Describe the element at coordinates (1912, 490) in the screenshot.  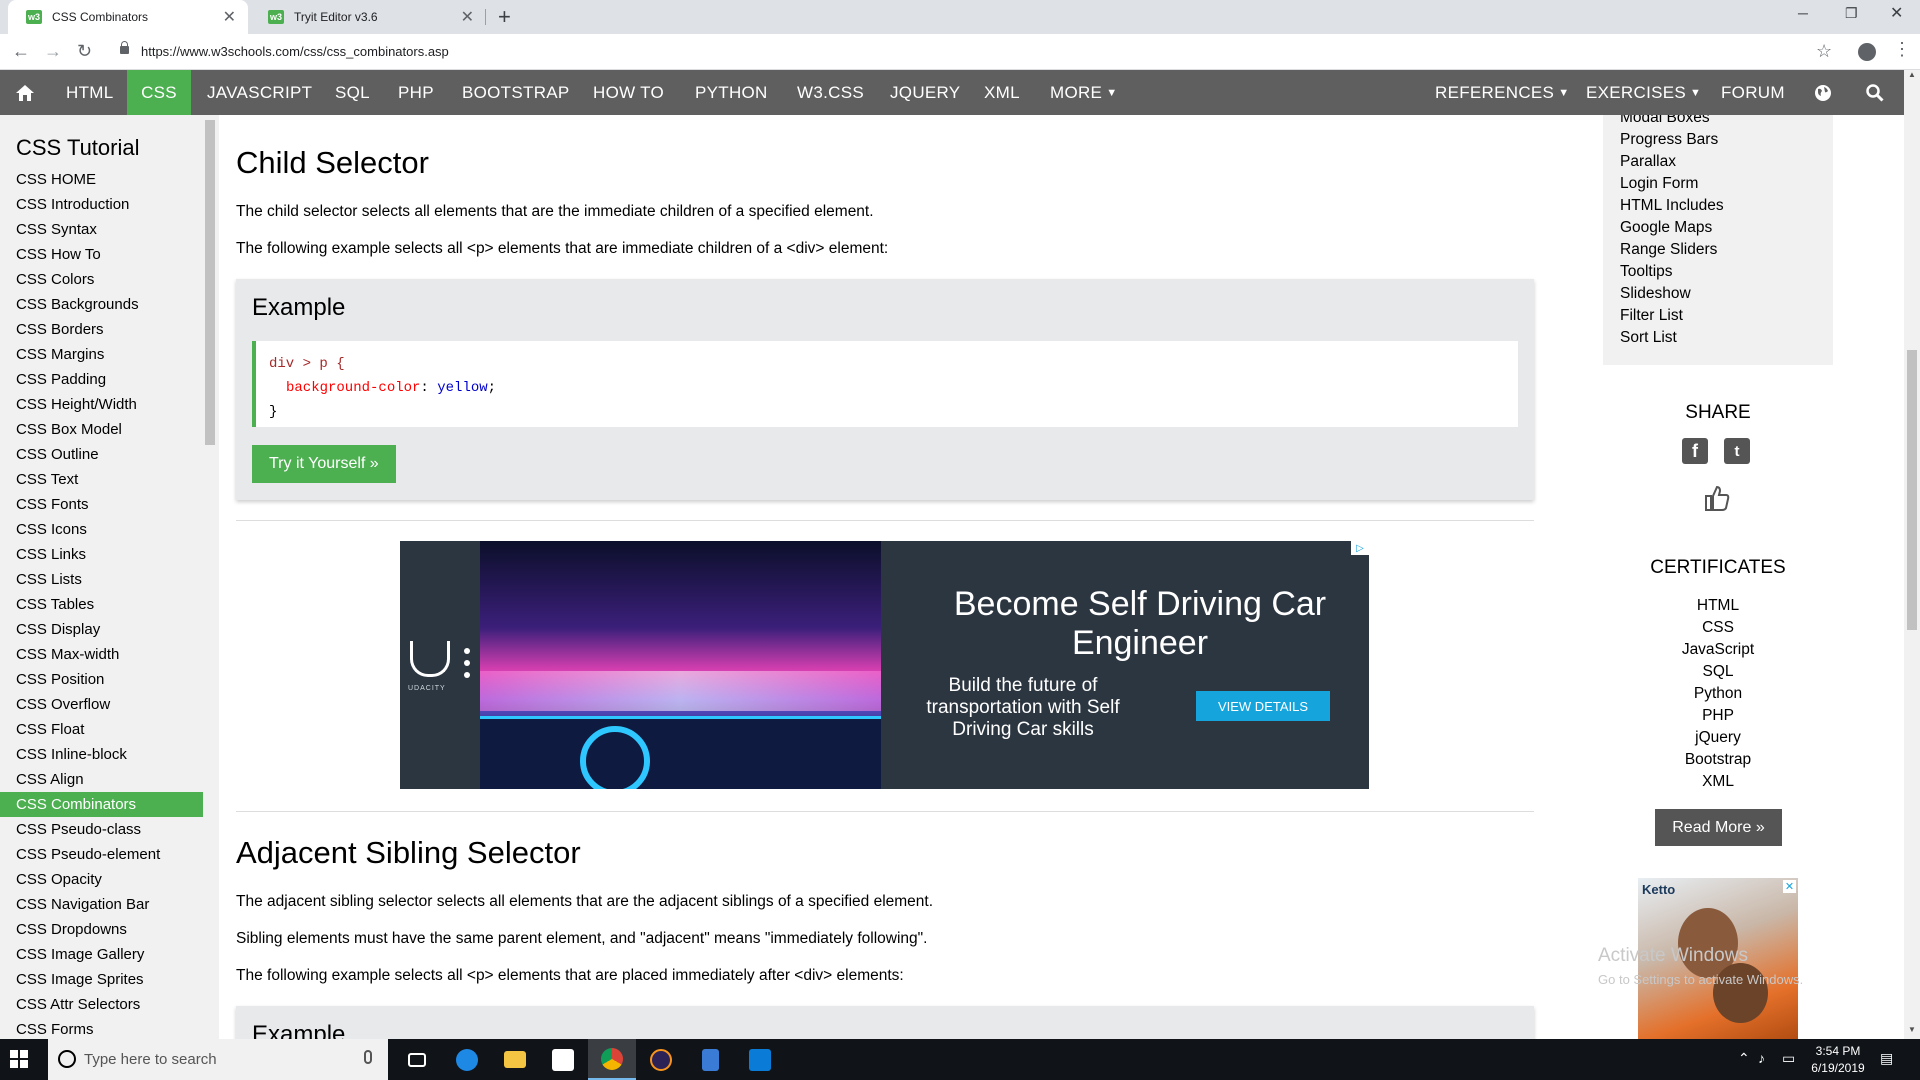
I see `scrollbar-thumb` at that location.